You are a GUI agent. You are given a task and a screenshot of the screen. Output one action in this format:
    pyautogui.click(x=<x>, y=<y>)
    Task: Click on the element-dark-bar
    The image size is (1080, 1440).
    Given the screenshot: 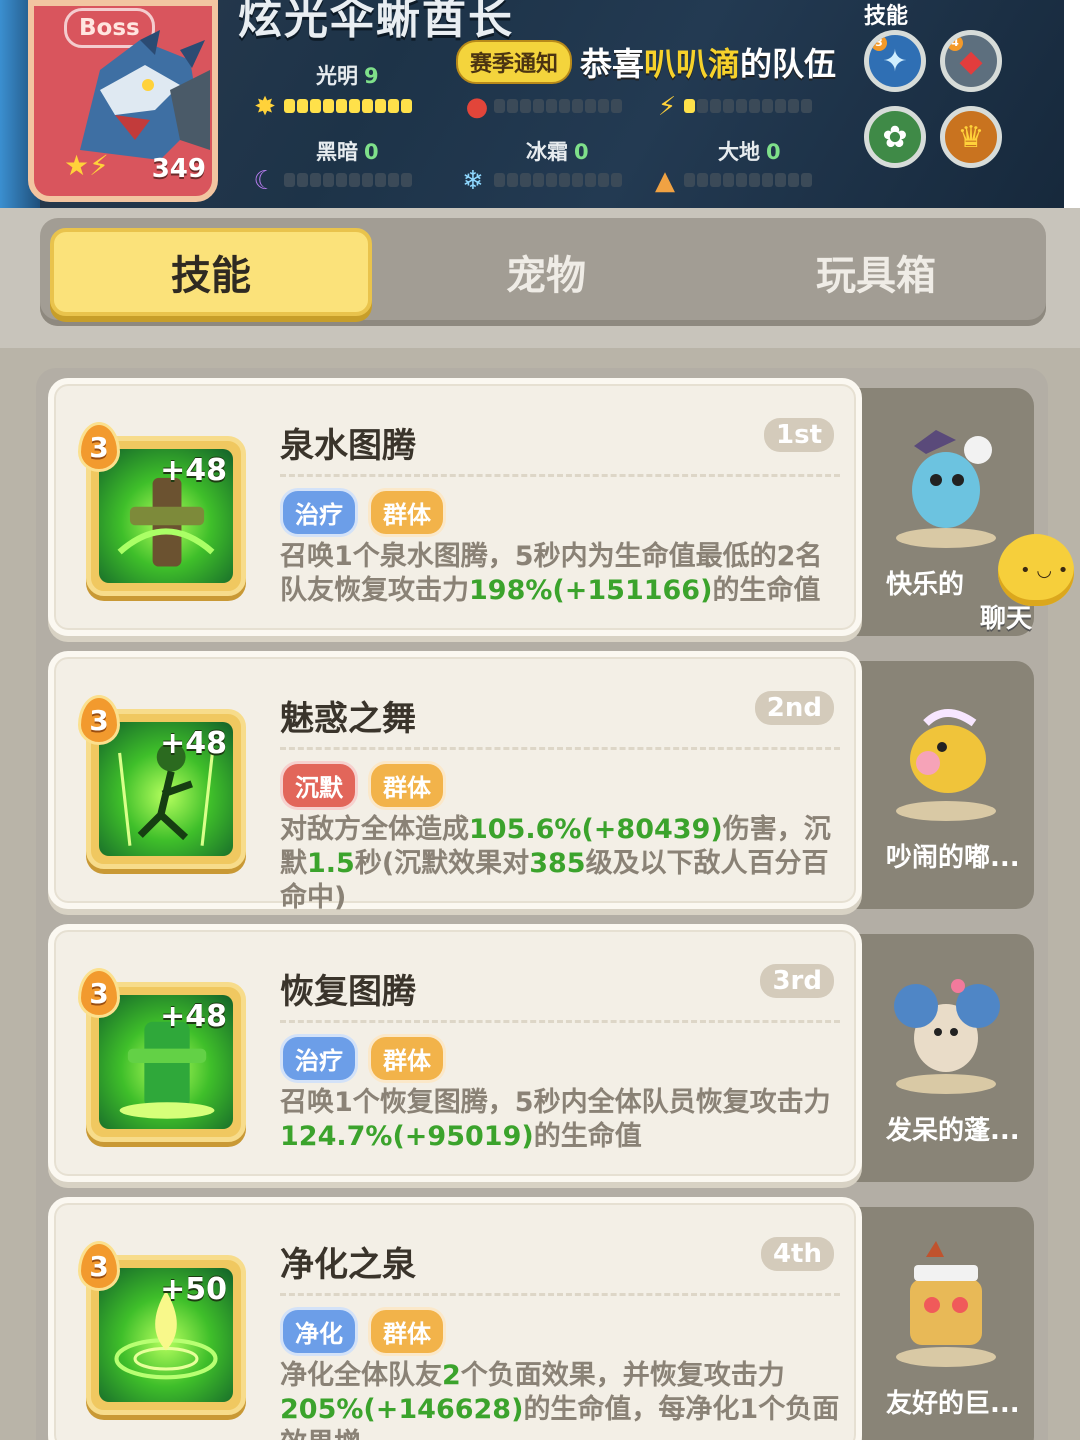 What is the action you would take?
    pyautogui.click(x=348, y=180)
    